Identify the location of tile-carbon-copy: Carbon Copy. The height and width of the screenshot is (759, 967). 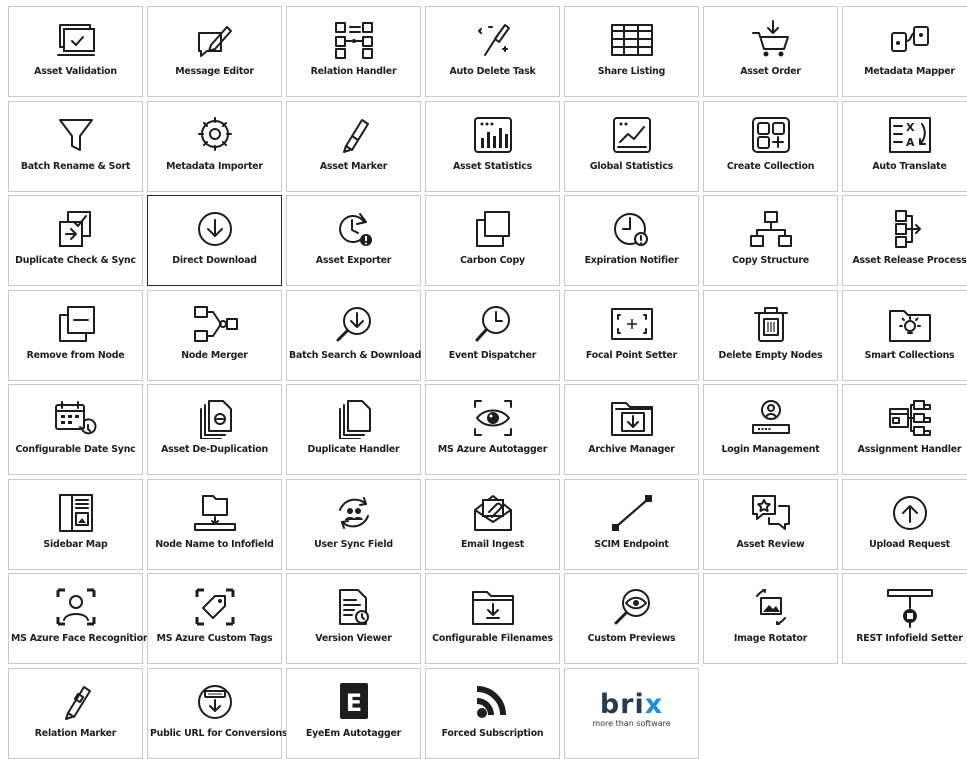
(492, 240).